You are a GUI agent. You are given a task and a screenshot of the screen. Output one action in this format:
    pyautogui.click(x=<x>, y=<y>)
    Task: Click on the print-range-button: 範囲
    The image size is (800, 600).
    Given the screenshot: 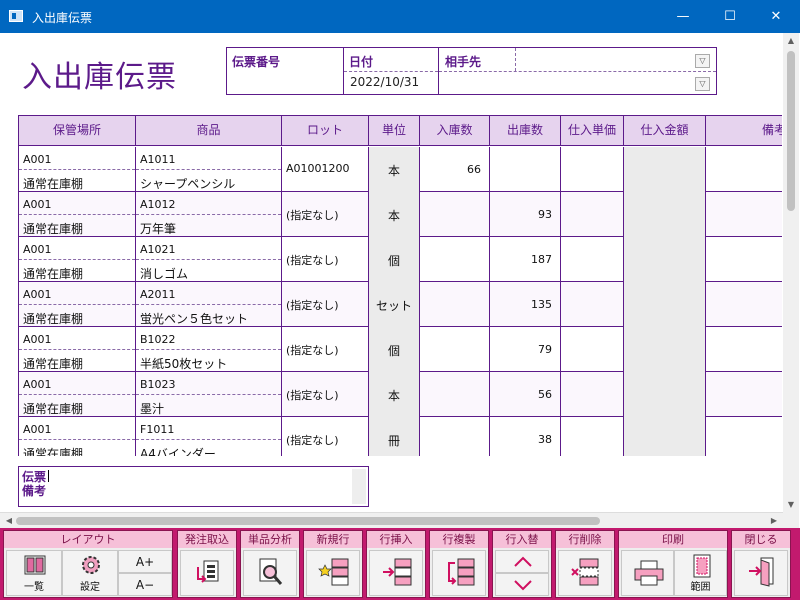 What is the action you would take?
    pyautogui.click(x=700, y=573)
    